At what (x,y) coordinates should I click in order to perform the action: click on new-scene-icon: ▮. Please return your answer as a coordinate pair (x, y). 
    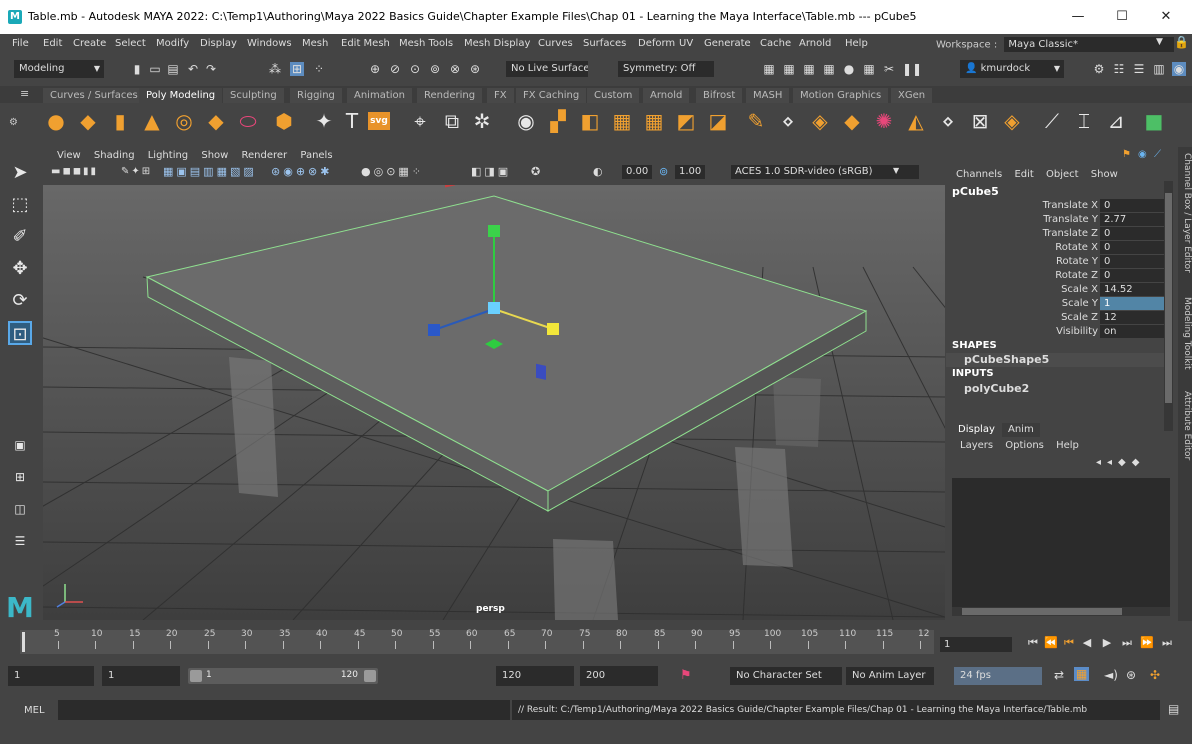
    Looking at the image, I should click on (137, 69).